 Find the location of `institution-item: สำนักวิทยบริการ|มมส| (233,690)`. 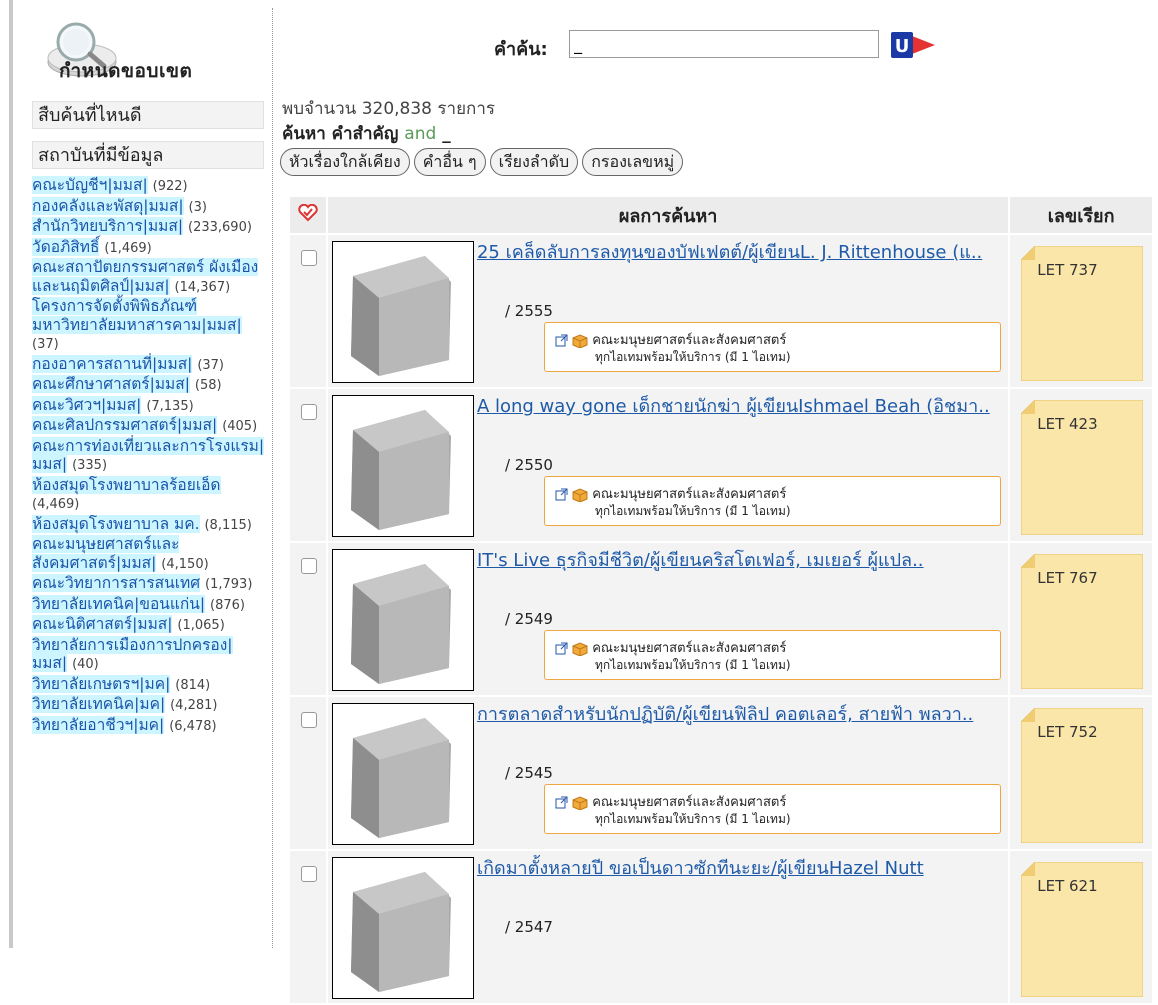

institution-item: สำนักวิทยบริการ|มมส| (233,690) is located at coordinates (149, 227).